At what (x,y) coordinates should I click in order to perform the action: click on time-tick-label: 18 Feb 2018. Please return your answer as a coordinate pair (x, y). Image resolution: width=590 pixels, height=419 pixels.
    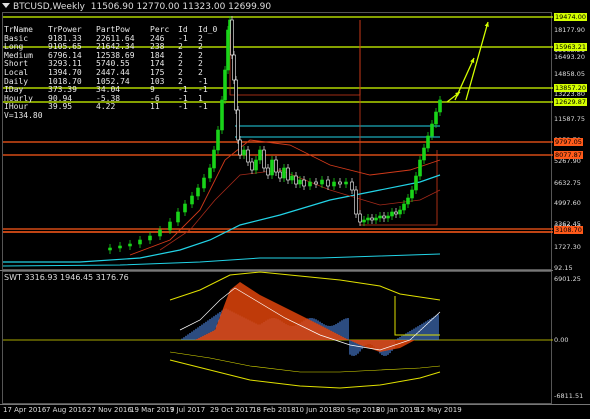
    Looking at the image, I should click on (274, 410).